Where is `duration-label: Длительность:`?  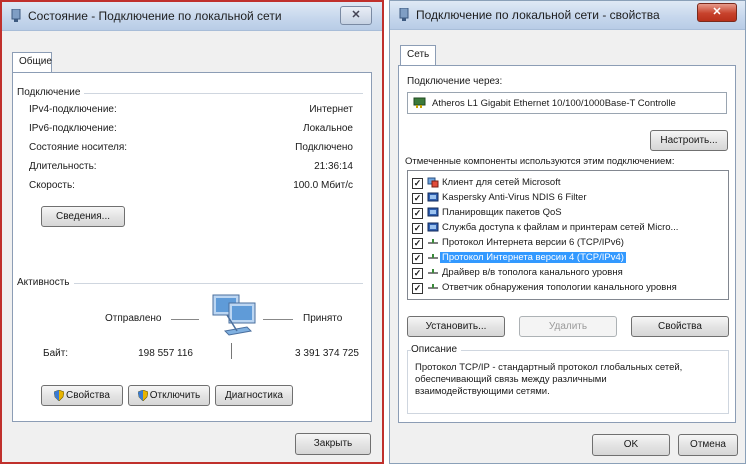
duration-label: Длительность: is located at coordinates (63, 166).